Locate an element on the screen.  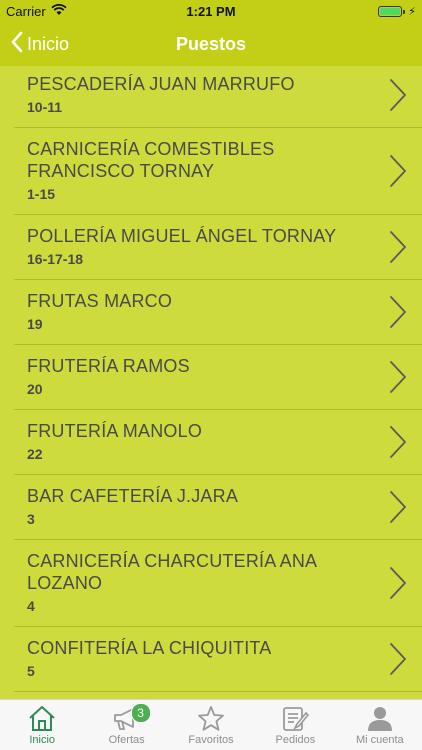
stall-name: BAR CAFETERÍA J.JARA is located at coordinates (133, 496).